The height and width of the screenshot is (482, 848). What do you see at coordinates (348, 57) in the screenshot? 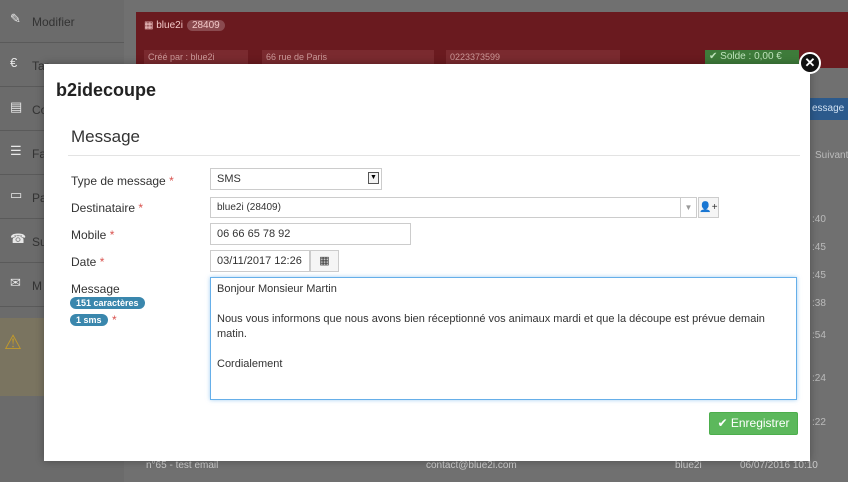
I see `client-address: 66 rue de Paris` at bounding box center [348, 57].